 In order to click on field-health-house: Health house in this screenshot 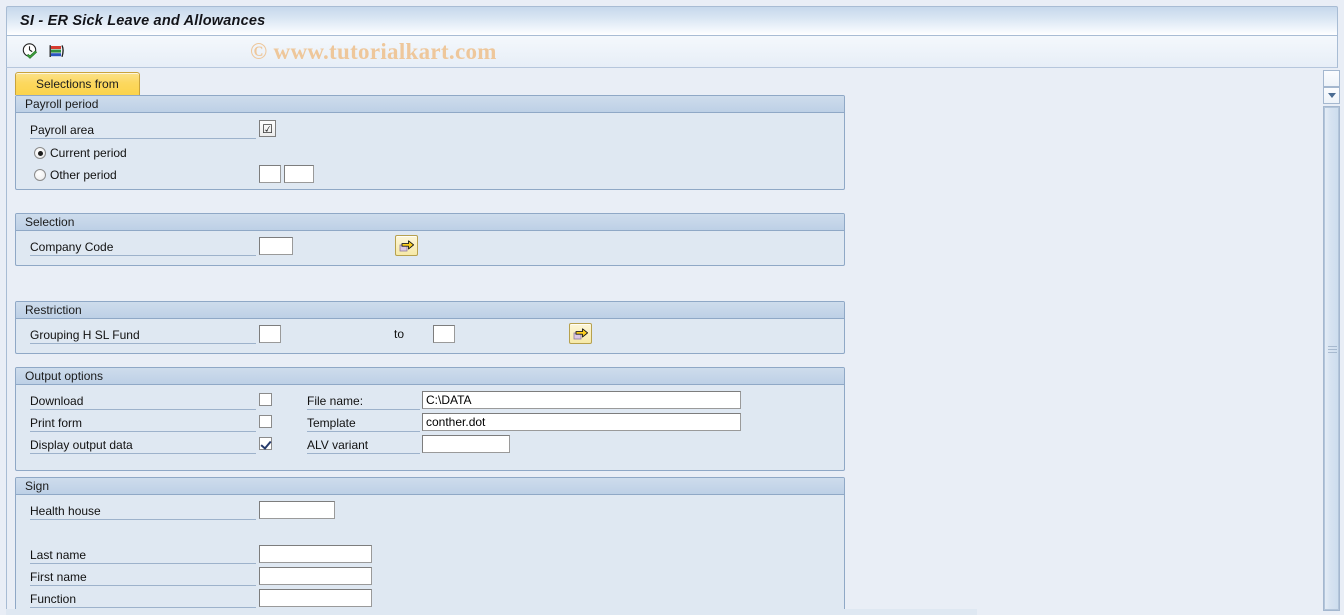, I will do `click(143, 511)`.